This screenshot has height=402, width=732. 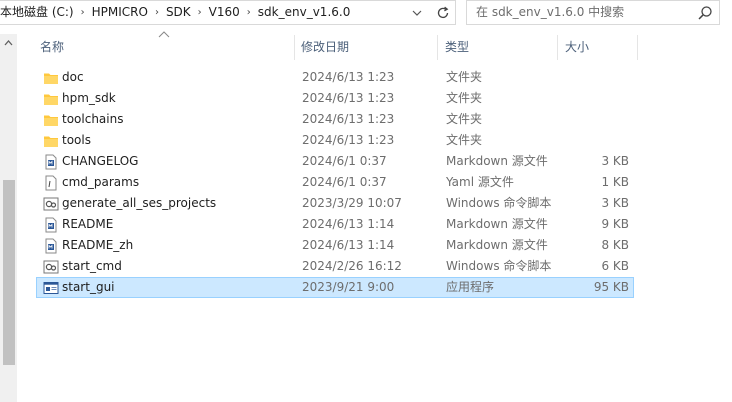 What do you see at coordinates (352, 203) in the screenshot?
I see `file-modified-date: 2023/3/29 10:07` at bounding box center [352, 203].